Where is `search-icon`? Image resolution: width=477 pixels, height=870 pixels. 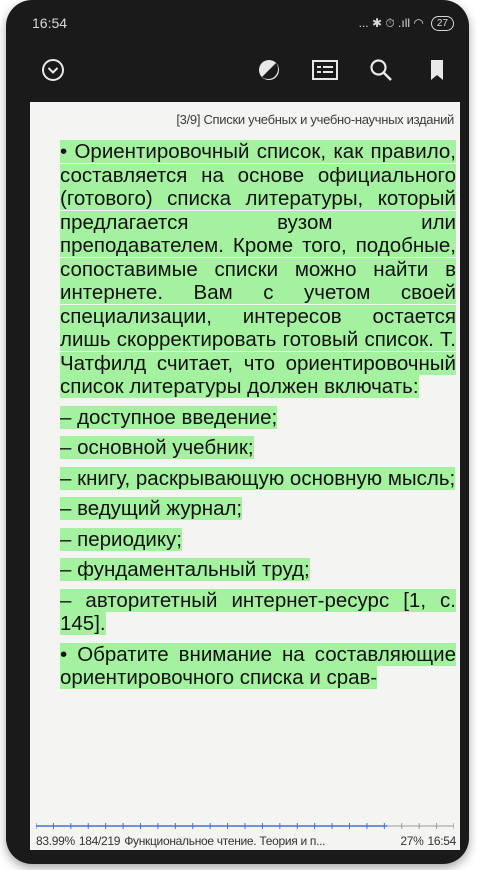
search-icon is located at coordinates (381, 70).